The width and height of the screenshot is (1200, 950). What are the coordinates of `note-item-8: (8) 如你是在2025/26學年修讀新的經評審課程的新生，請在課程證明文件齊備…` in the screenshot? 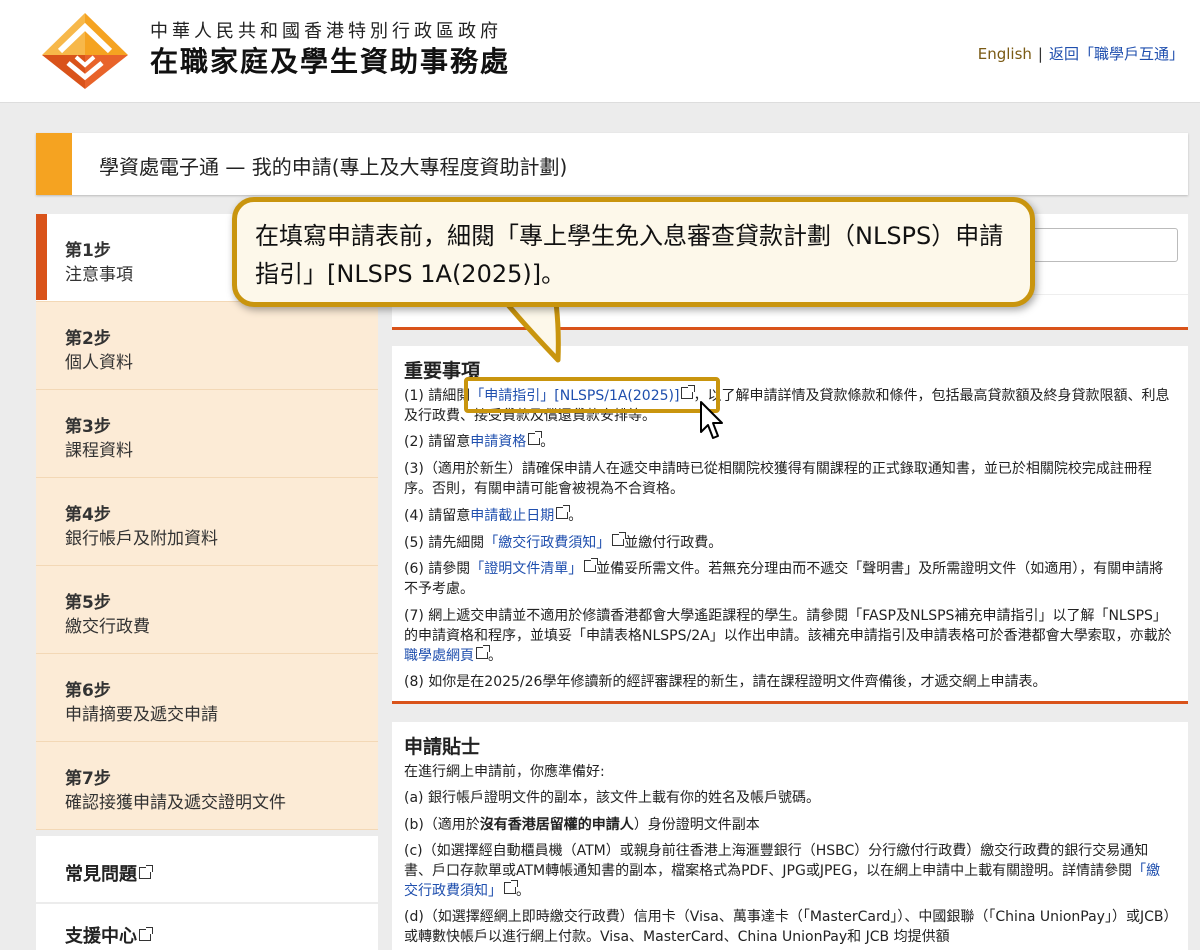 It's located at (789, 682).